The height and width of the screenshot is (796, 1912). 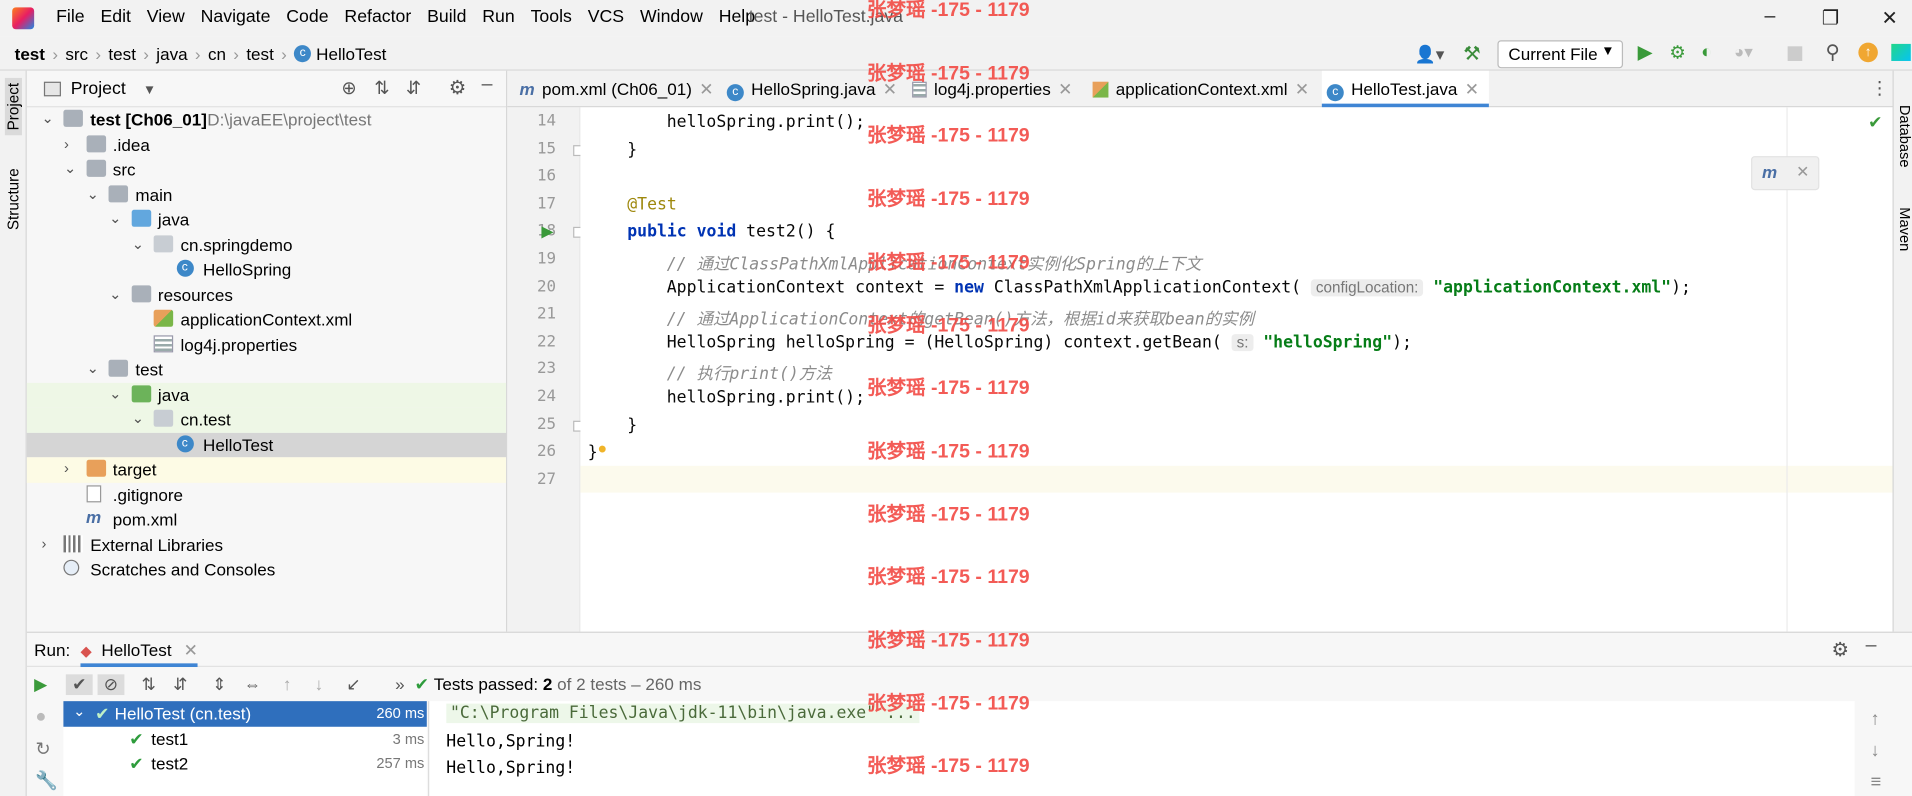 I want to click on breadcrumb-item: src, so click(x=76, y=54).